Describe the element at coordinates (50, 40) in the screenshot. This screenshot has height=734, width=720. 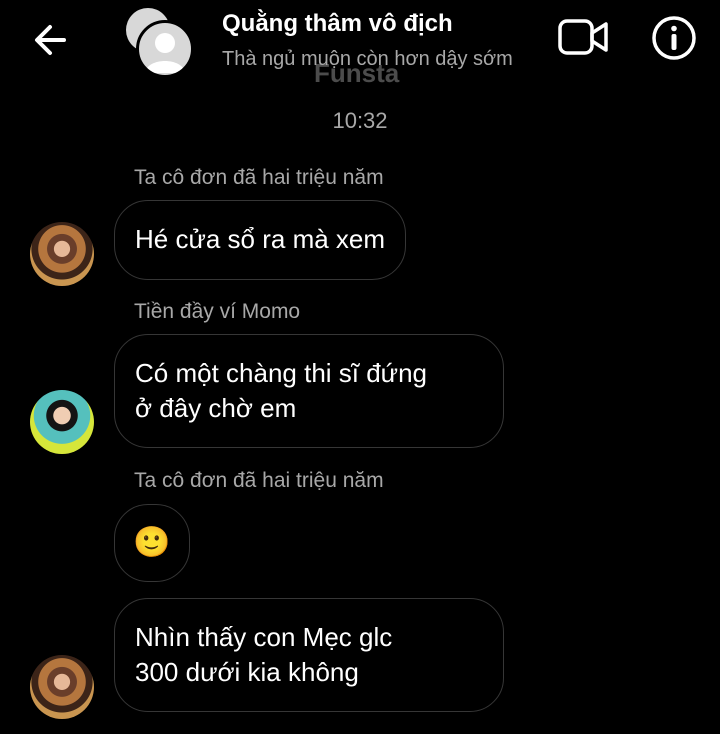
I see `arrow-left-icon` at that location.